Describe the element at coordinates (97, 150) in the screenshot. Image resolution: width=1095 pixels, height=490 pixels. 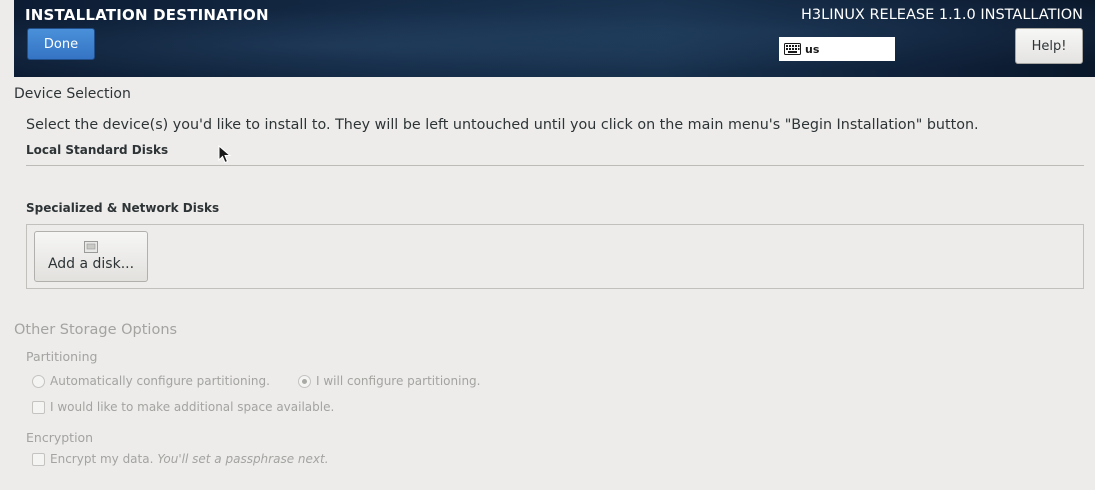
I see `local-standard-disks-heading: Local Standard Disks` at that location.